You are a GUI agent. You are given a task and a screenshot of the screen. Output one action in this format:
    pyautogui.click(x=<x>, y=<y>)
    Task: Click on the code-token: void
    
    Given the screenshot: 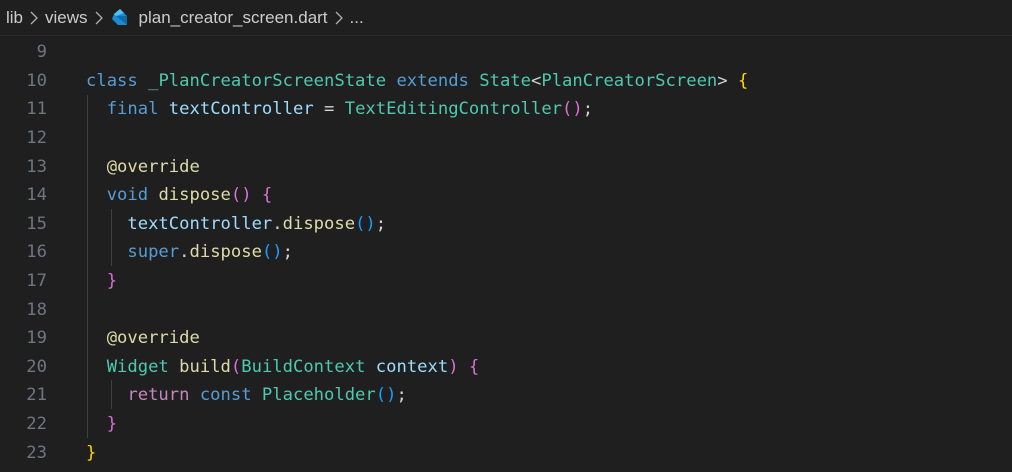 What is the action you would take?
    pyautogui.click(x=122, y=195)
    